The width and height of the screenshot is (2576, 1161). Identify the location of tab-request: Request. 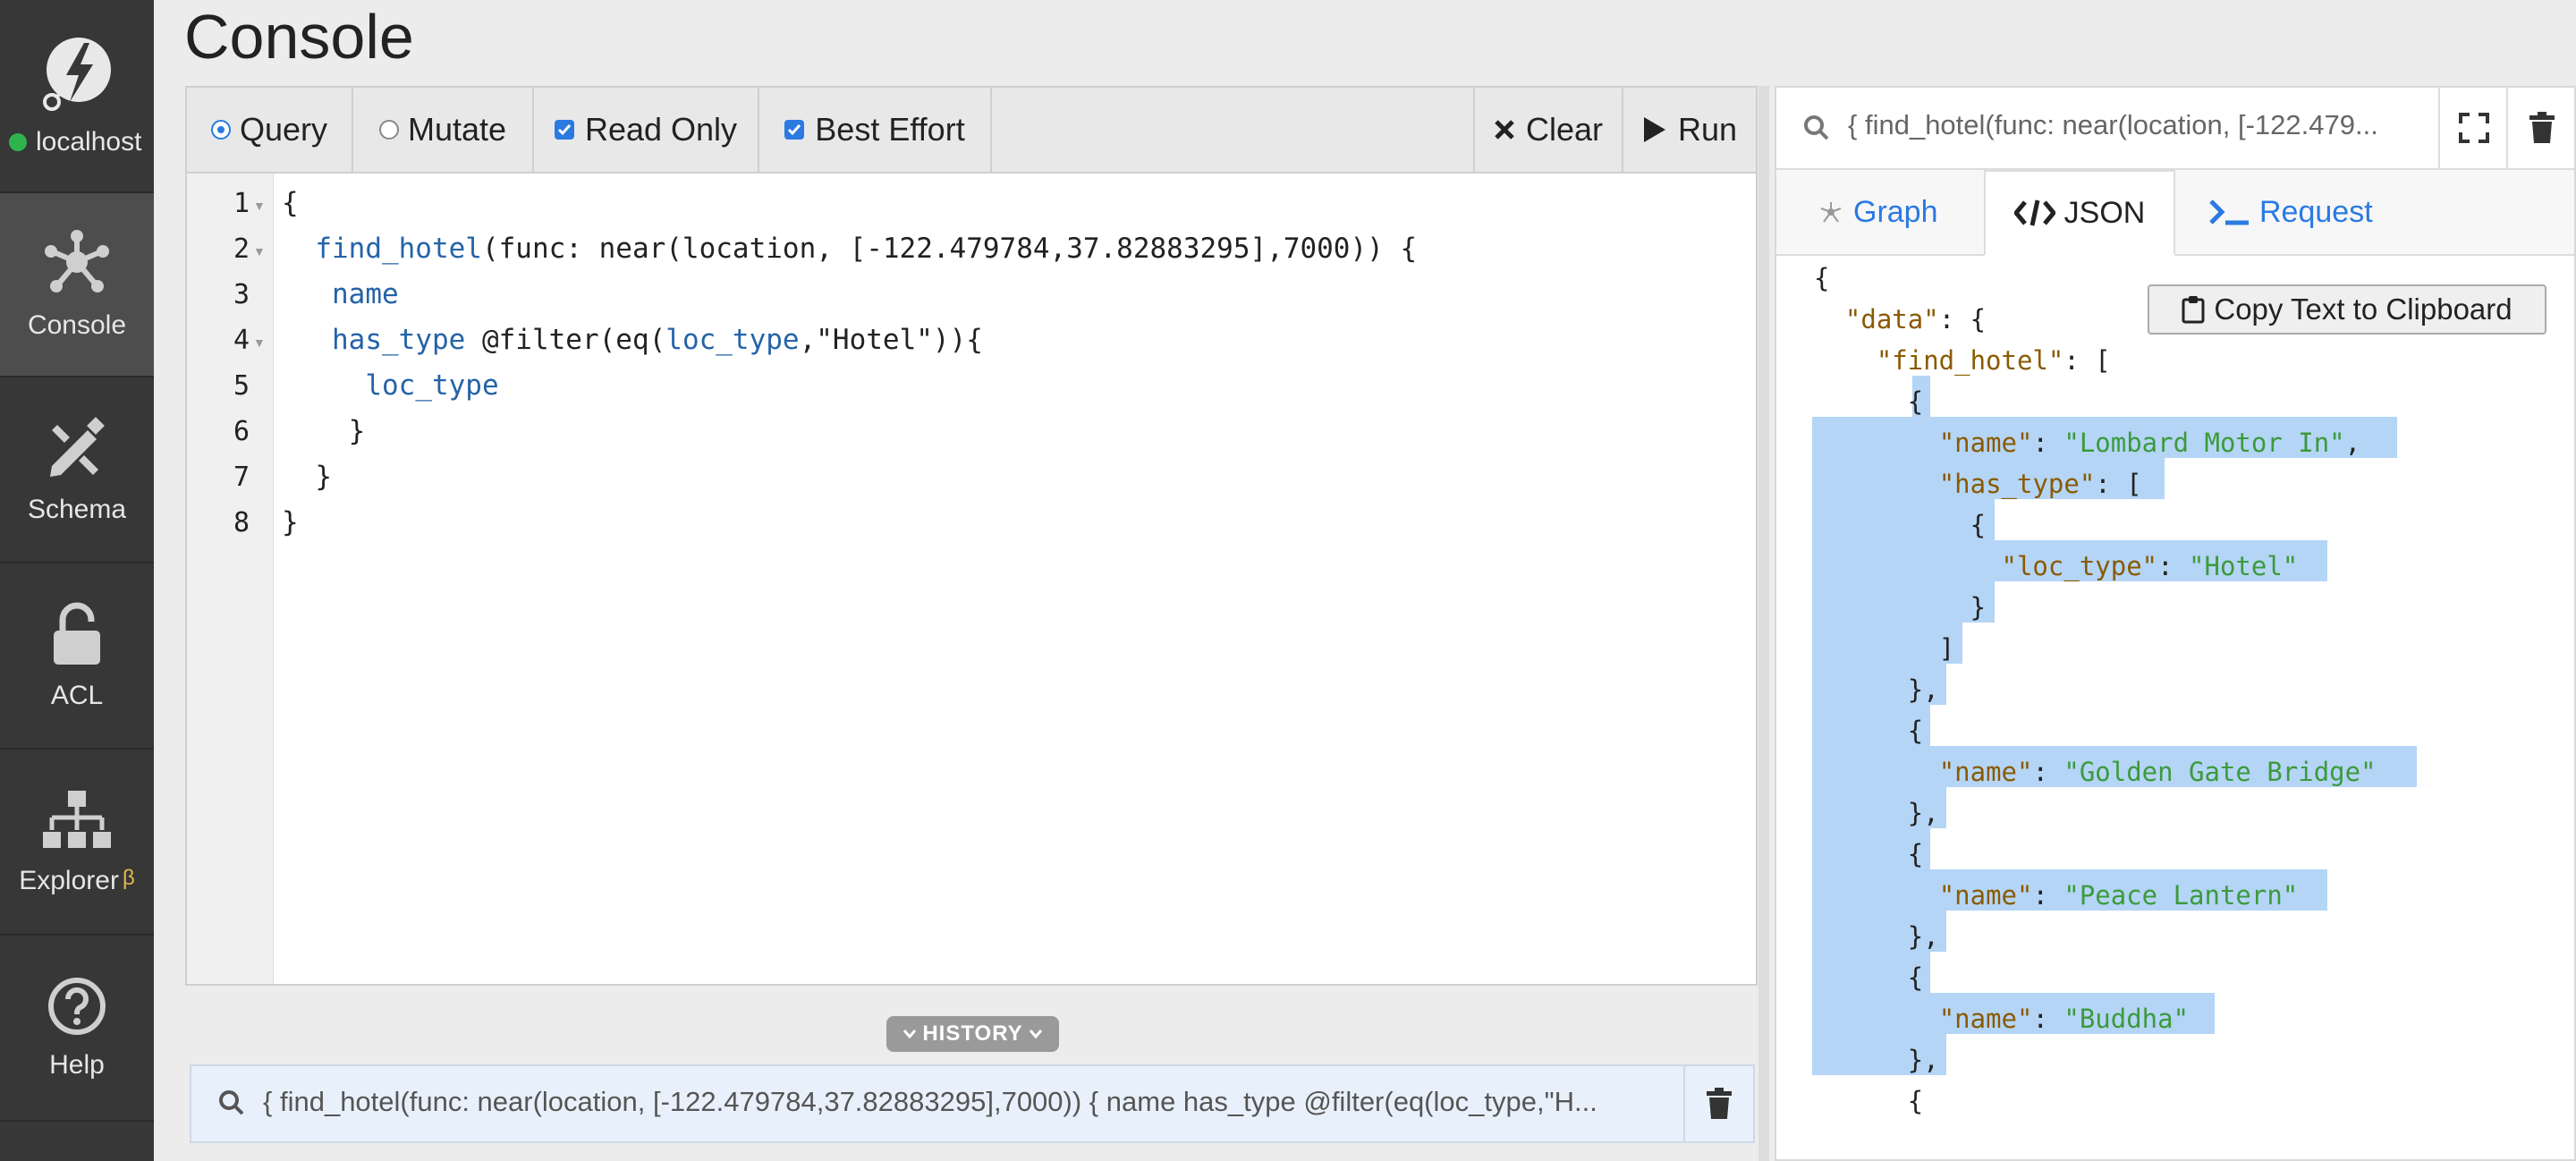
(2291, 212).